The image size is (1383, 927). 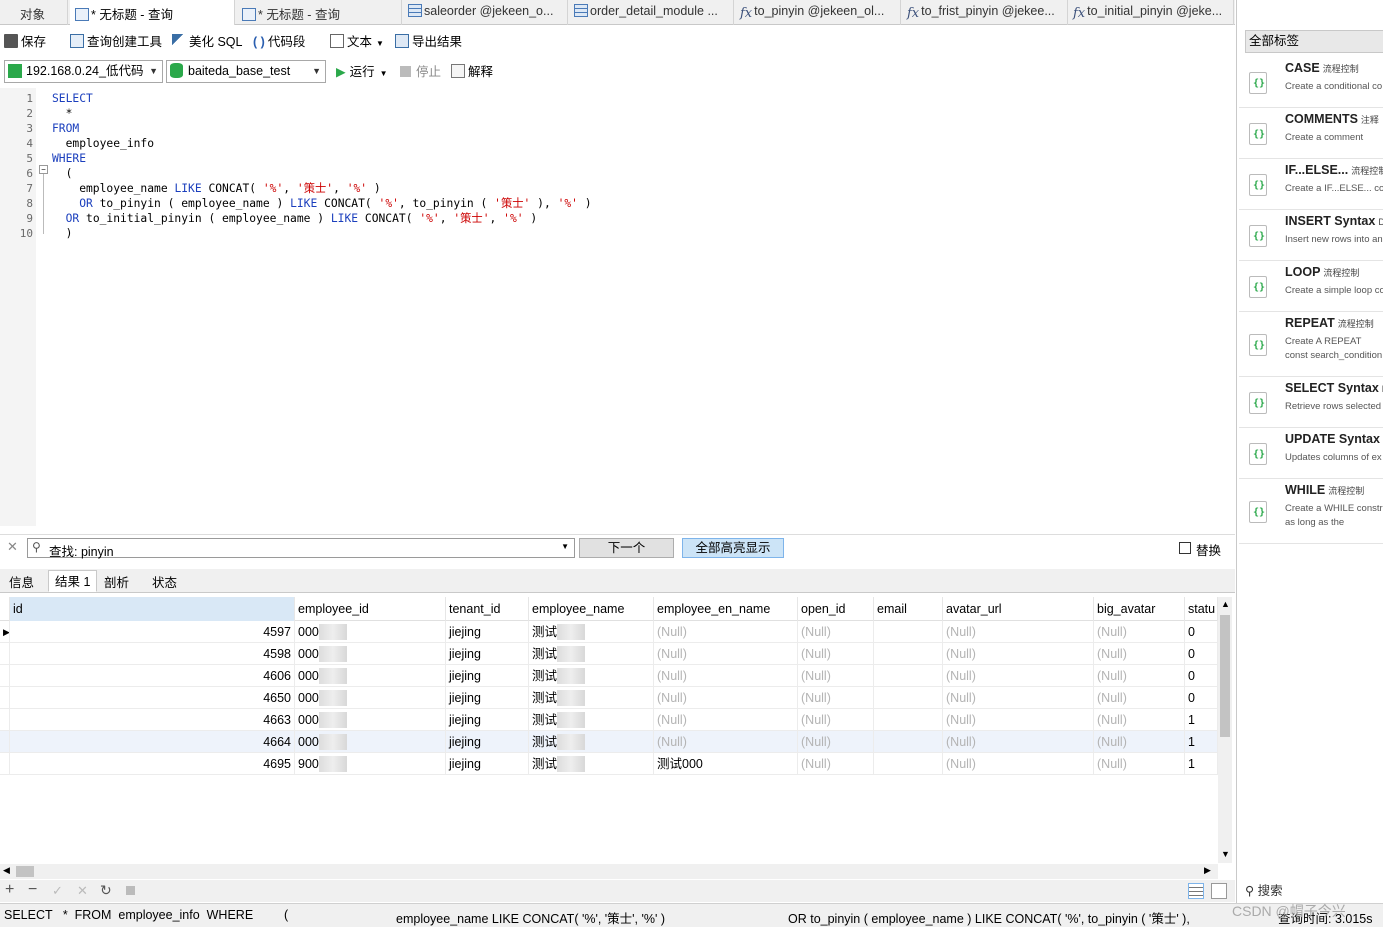 I want to click on add-row-icon: +, so click(x=9, y=890).